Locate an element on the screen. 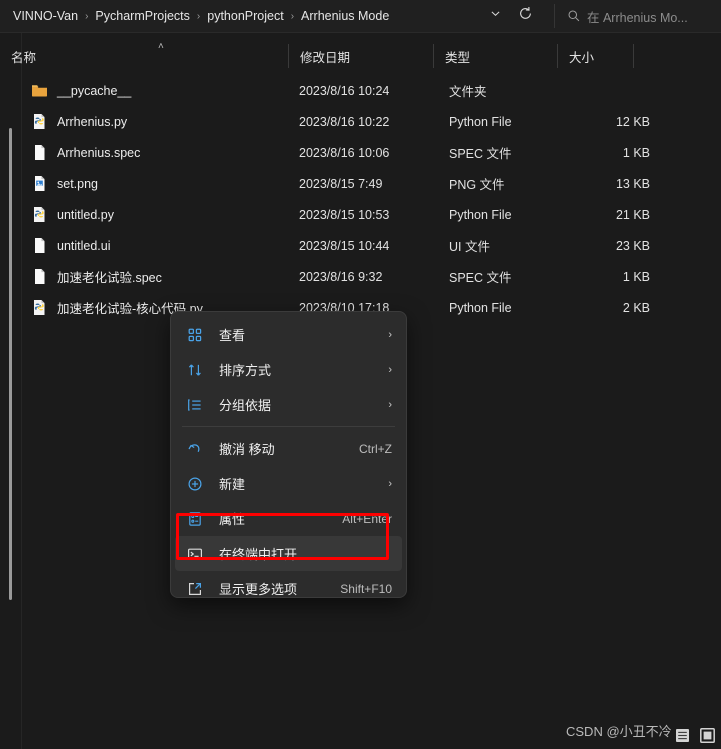 This screenshot has height=749, width=721. file-name-text: Arrhenius.spec is located at coordinates (99, 152).